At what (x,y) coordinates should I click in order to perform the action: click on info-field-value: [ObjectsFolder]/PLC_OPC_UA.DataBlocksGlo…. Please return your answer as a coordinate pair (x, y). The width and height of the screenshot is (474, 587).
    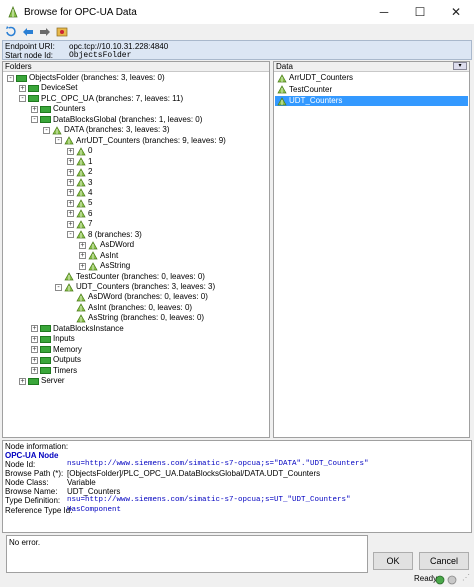
    Looking at the image, I should click on (194, 474).